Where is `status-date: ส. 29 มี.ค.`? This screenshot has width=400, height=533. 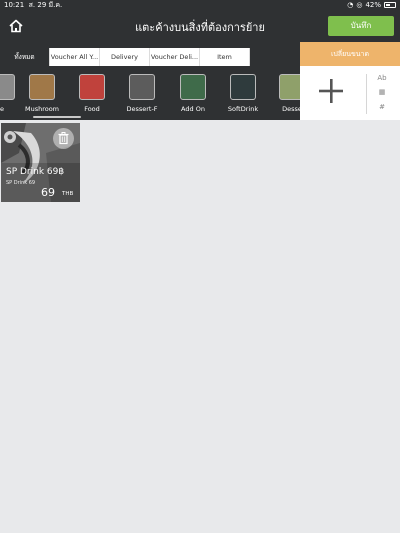 status-date: ส. 29 มี.ค. is located at coordinates (45, 5).